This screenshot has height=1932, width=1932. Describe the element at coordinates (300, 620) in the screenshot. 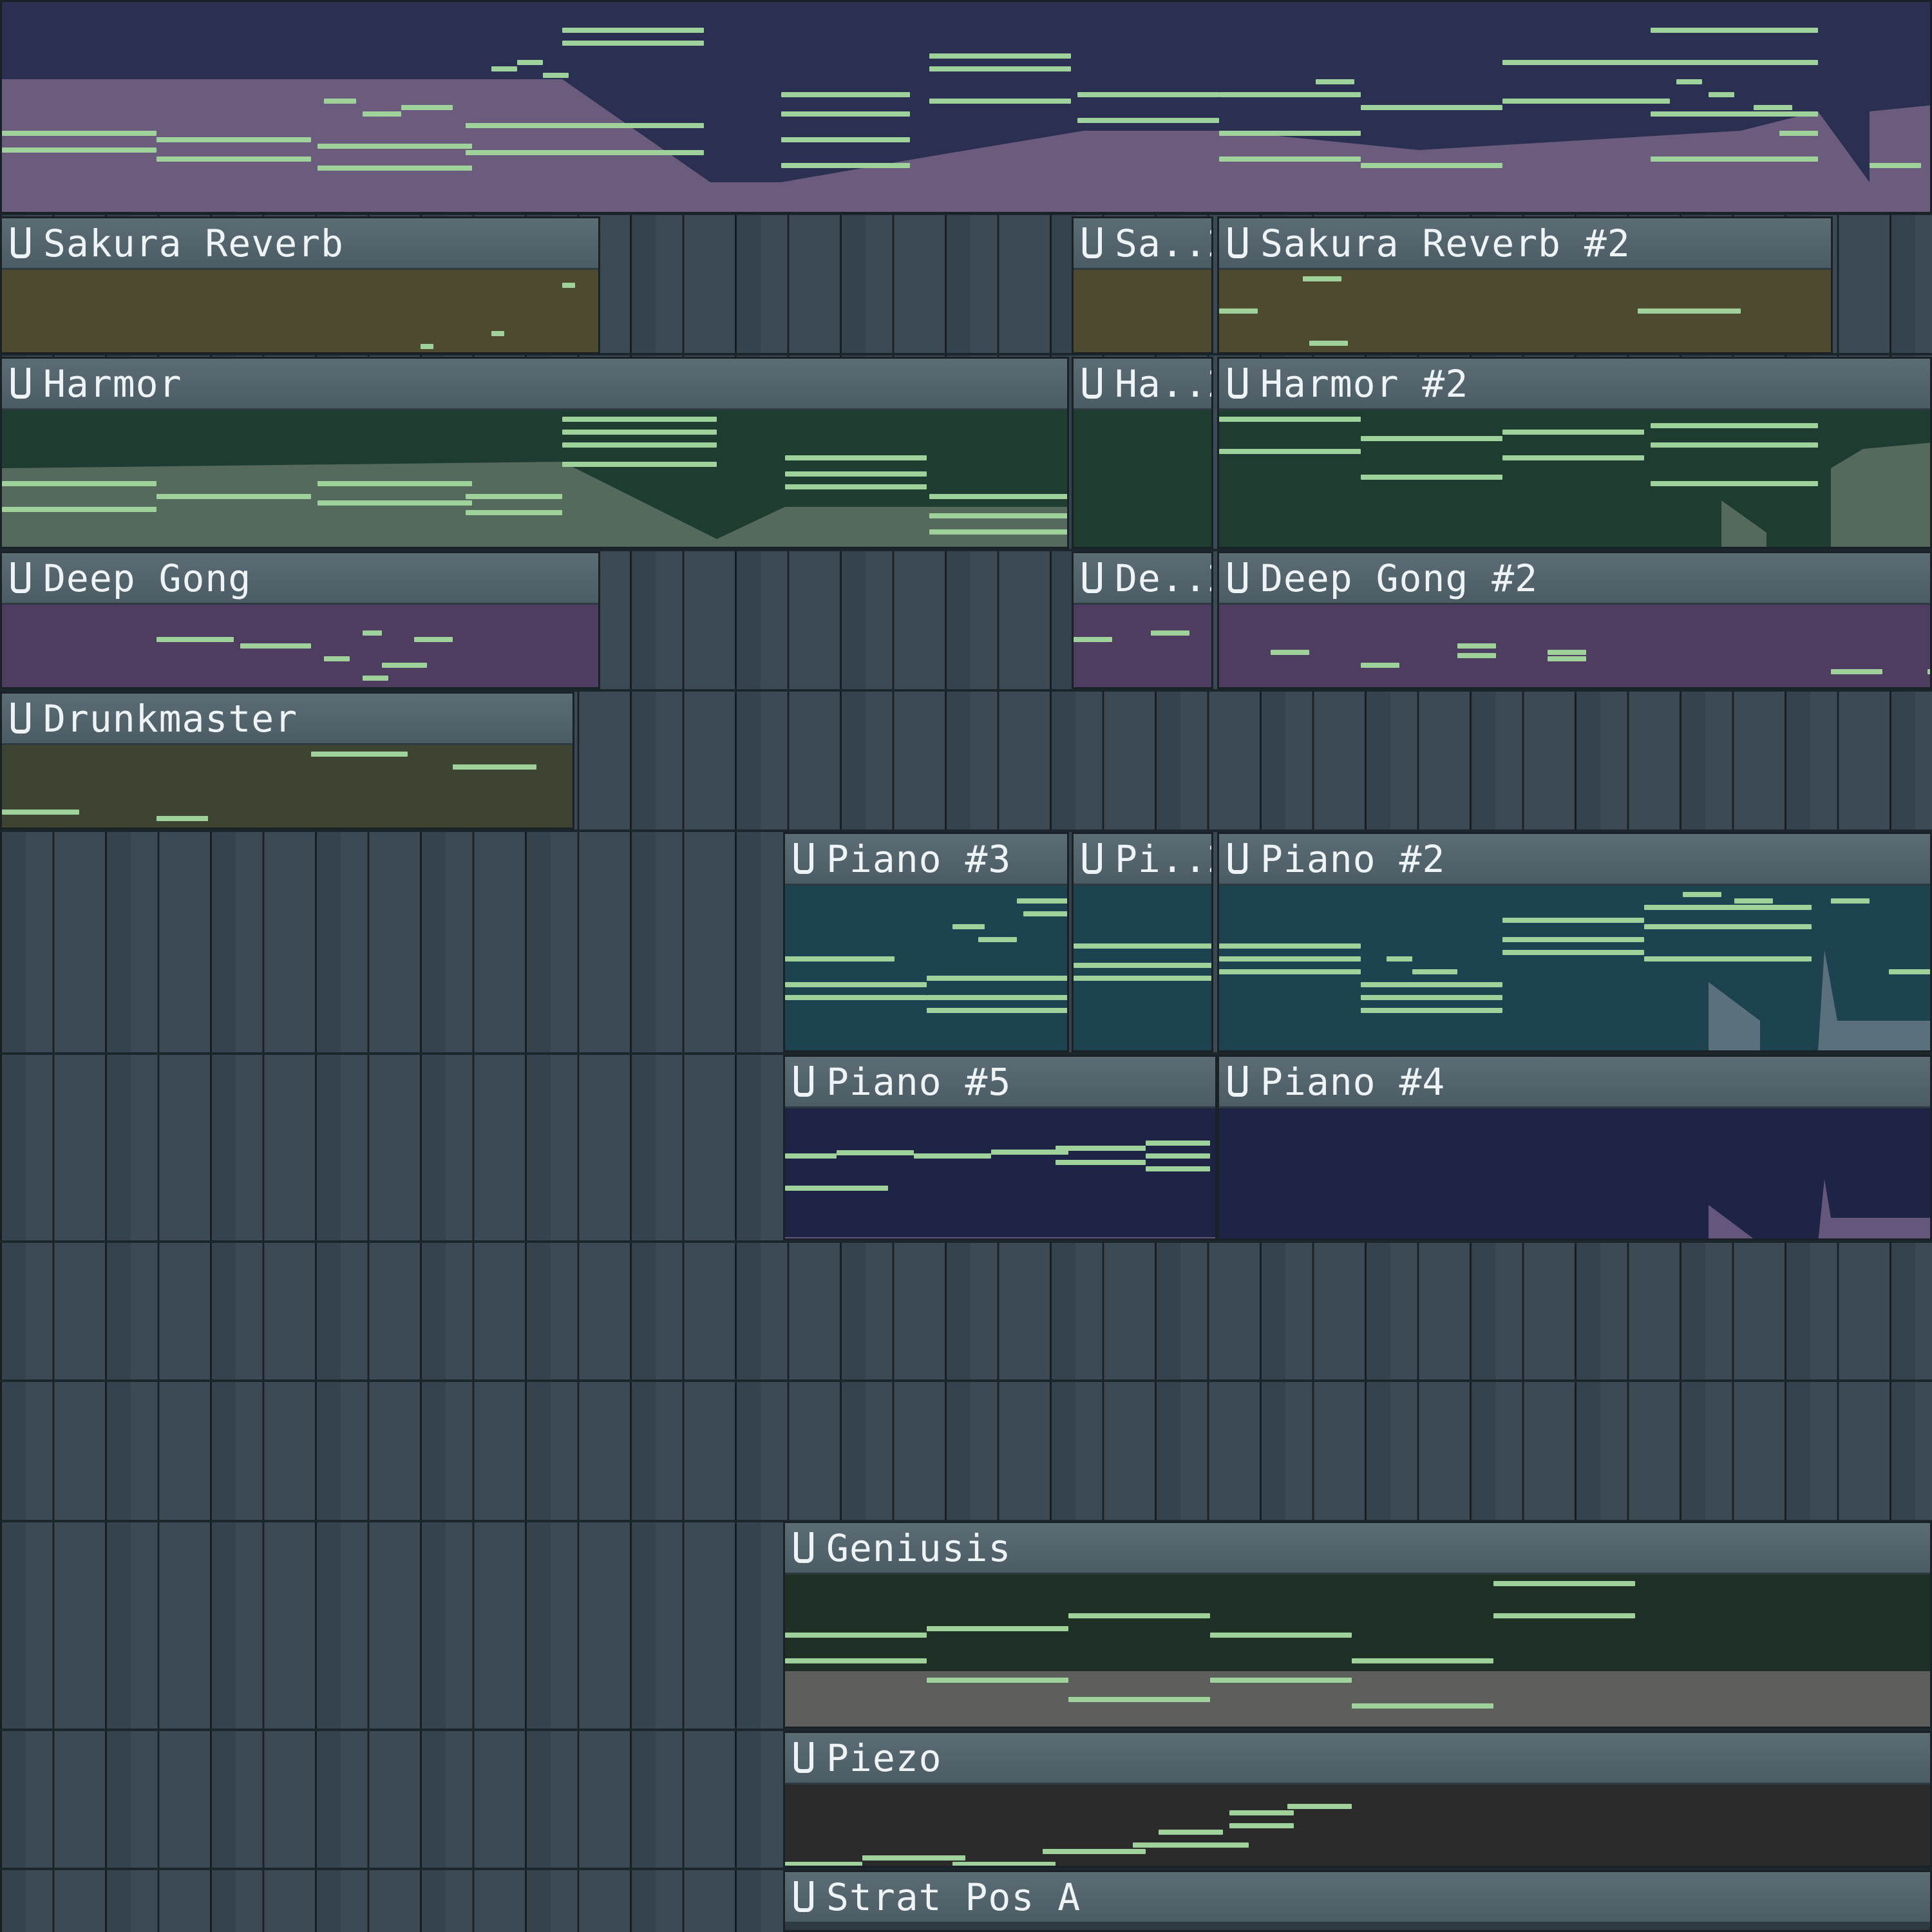

I see `clip-deepgong: Deep Gong` at that location.